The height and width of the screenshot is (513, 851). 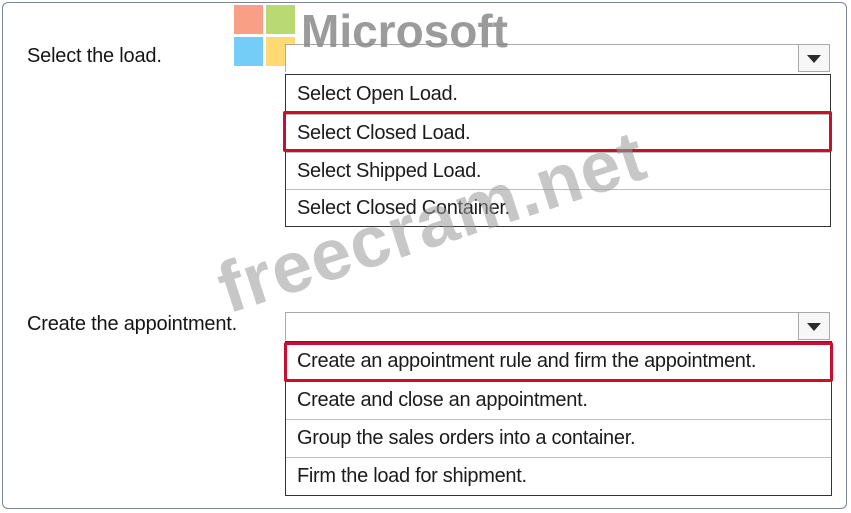 I want to click on create-appointment-dropdown, so click(x=541, y=326).